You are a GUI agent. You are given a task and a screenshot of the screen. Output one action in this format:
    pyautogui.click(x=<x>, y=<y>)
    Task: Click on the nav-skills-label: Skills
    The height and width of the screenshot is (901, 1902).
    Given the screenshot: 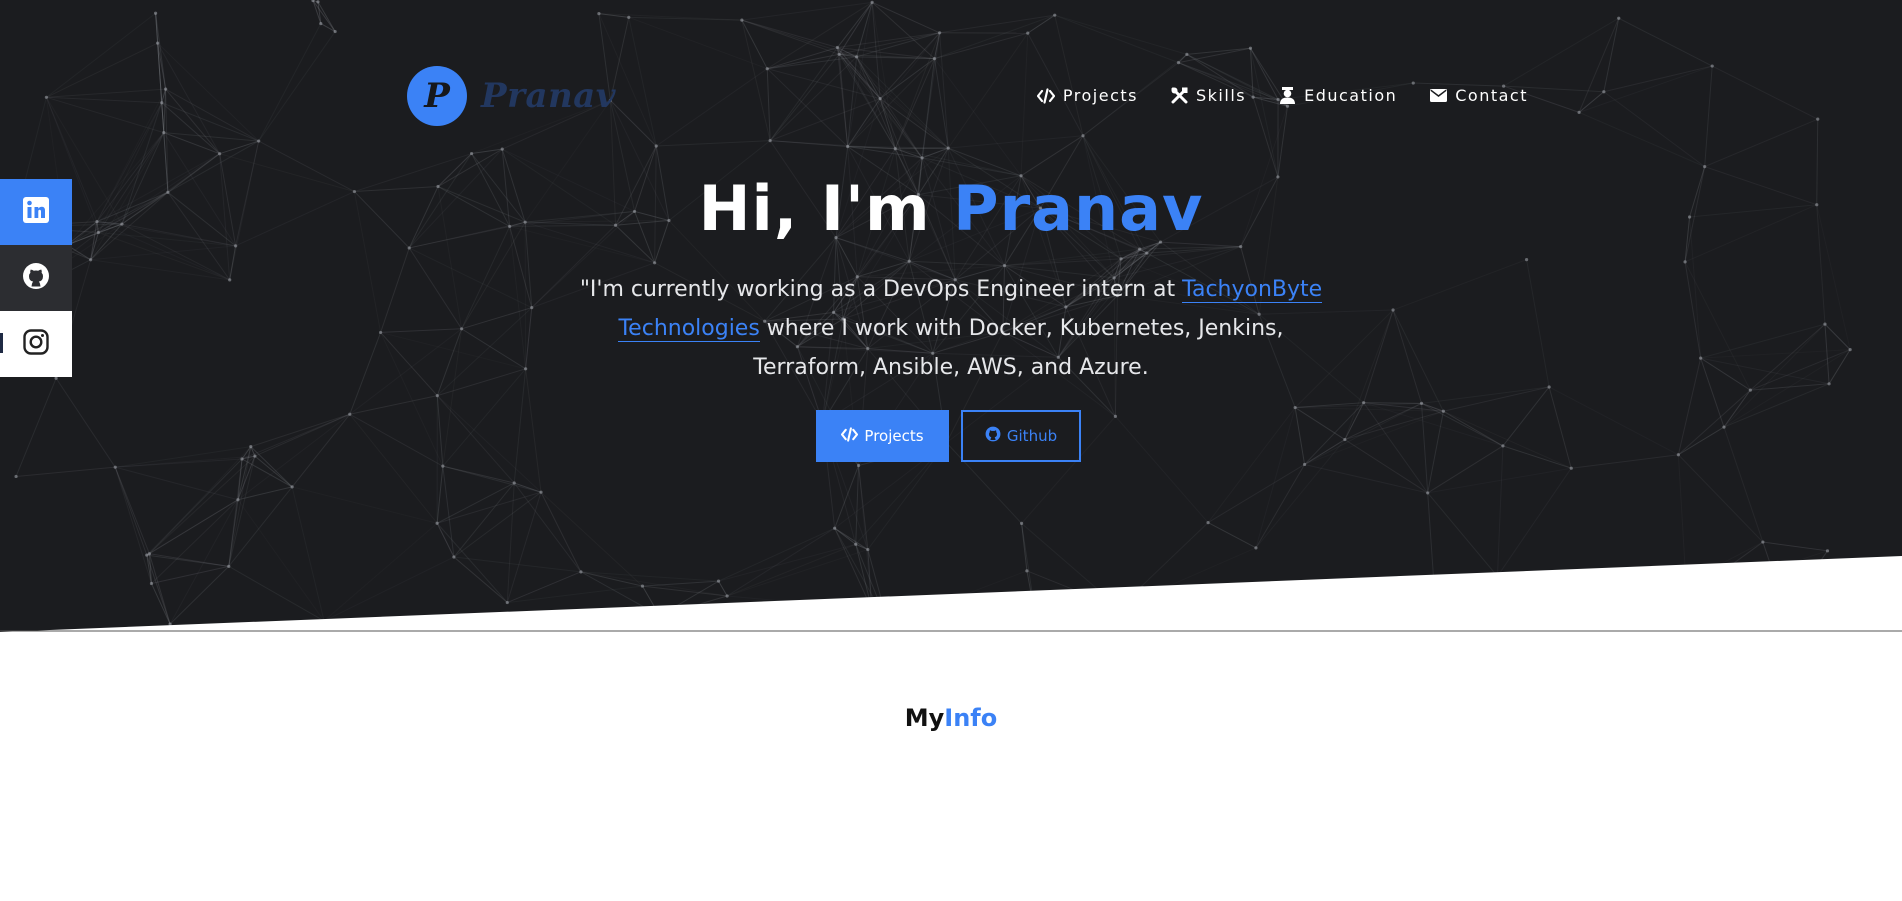 What is the action you would take?
    pyautogui.click(x=1221, y=95)
    